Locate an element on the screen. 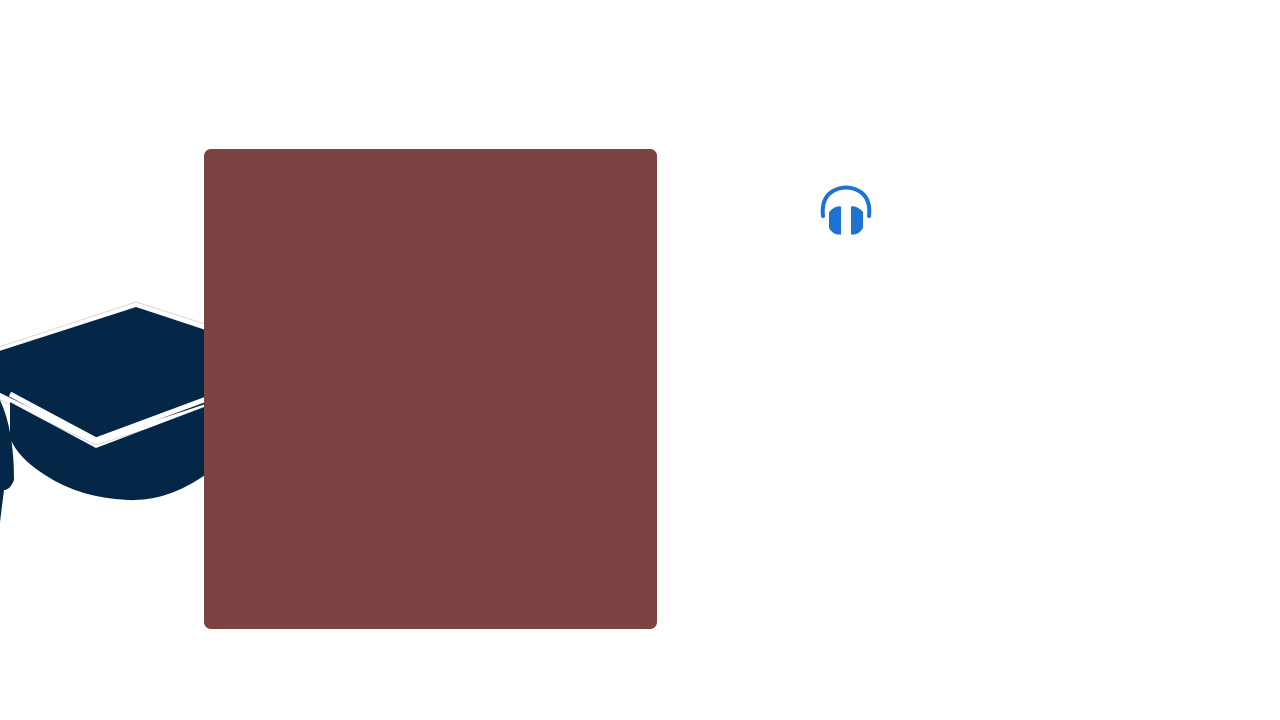 Image resolution: width=1280 pixels, height=720 pixels. headphones-icon is located at coordinates (846, 211).